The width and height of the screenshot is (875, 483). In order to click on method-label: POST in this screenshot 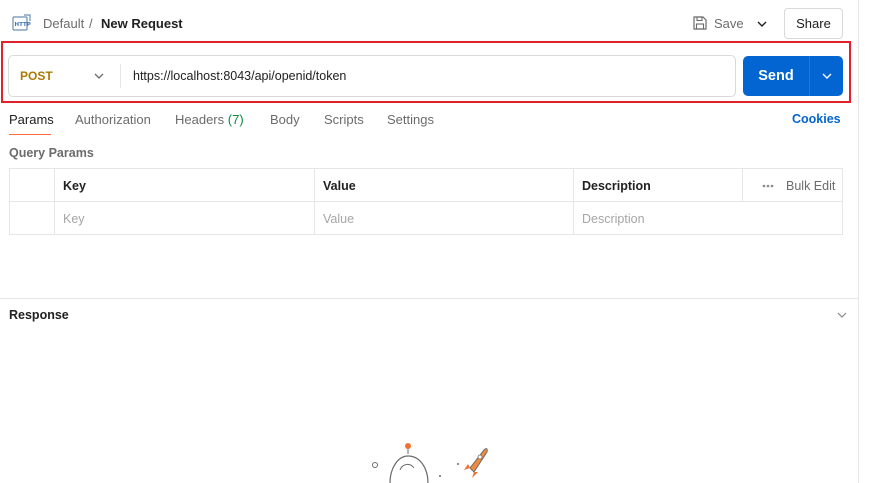, I will do `click(36, 76)`.